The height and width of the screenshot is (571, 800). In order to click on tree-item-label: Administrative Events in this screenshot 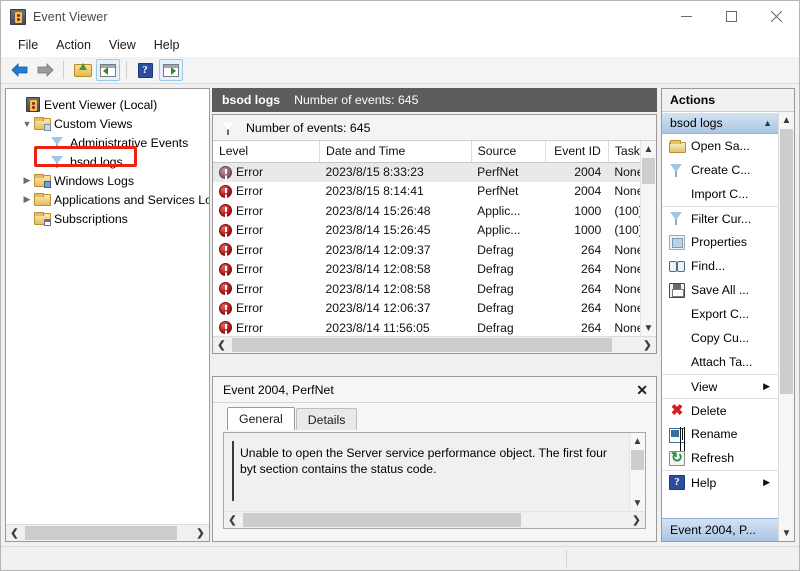, I will do `click(129, 142)`.